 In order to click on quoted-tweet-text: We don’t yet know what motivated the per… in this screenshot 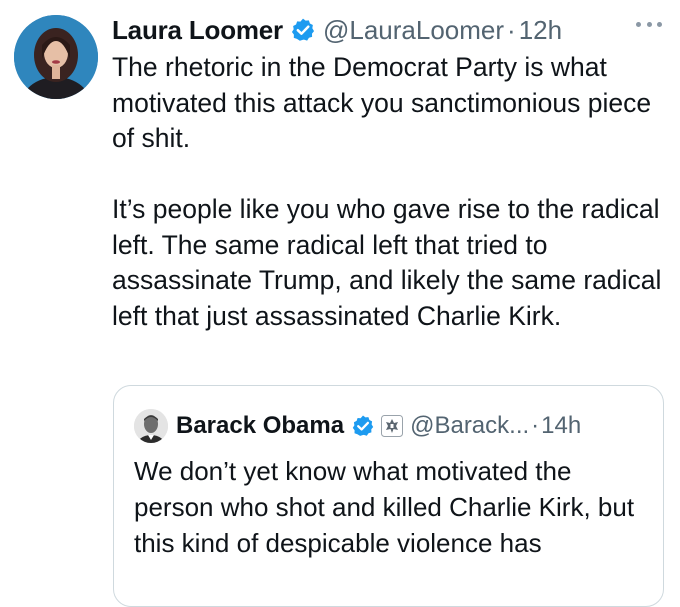, I will do `click(384, 507)`.